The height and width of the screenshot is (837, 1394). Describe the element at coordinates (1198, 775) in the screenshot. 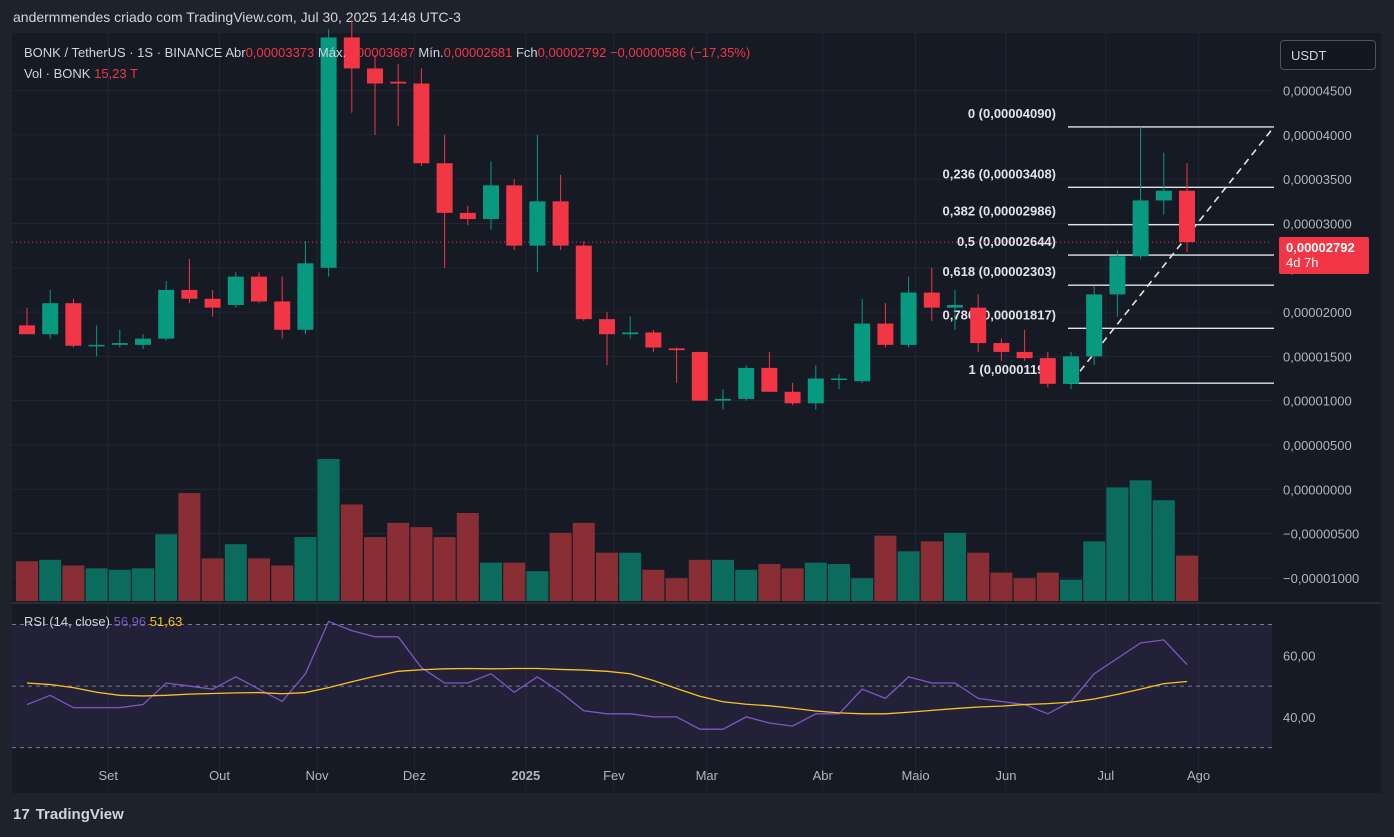

I see `time-tick-label: Ago` at that location.